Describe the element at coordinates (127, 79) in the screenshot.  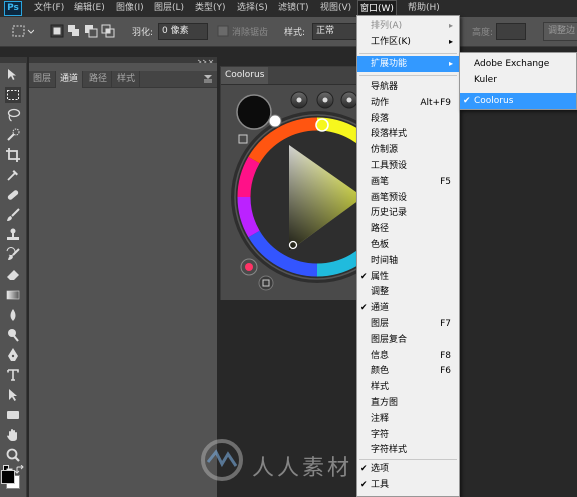
I see `tab-styles: 样式` at that location.